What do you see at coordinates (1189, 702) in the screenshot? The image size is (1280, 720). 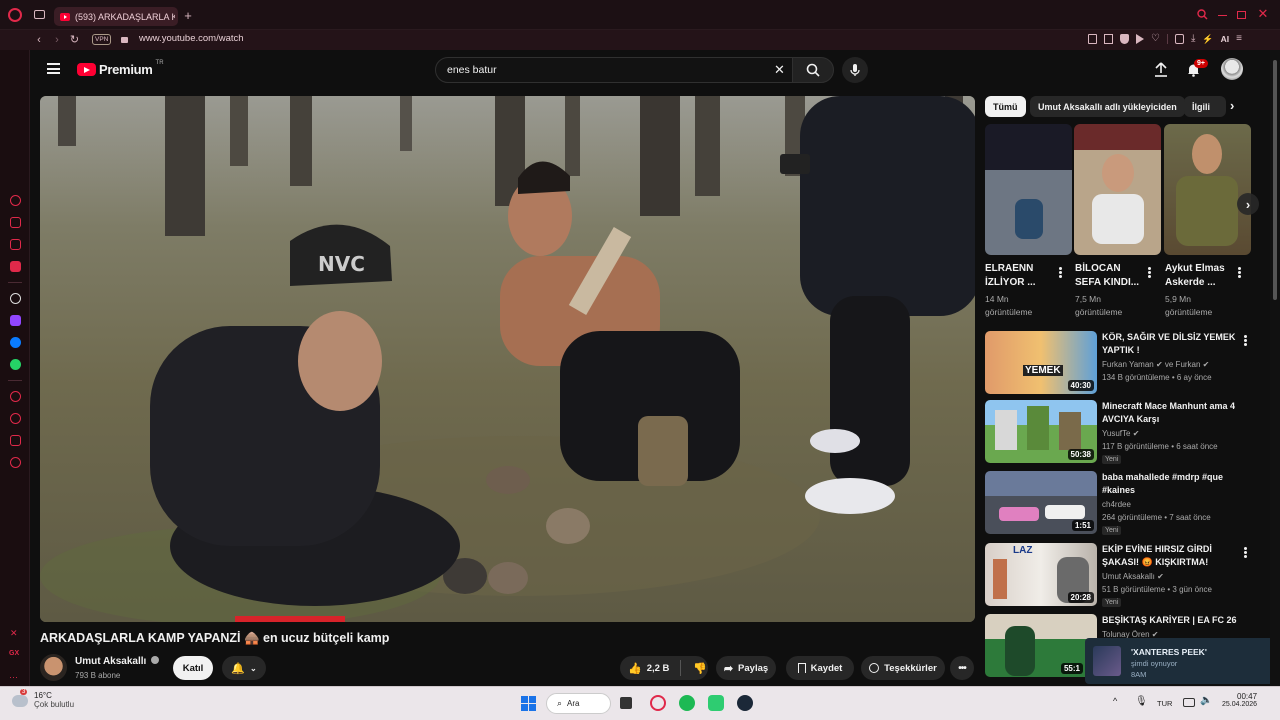 I see `network-icon` at bounding box center [1189, 702].